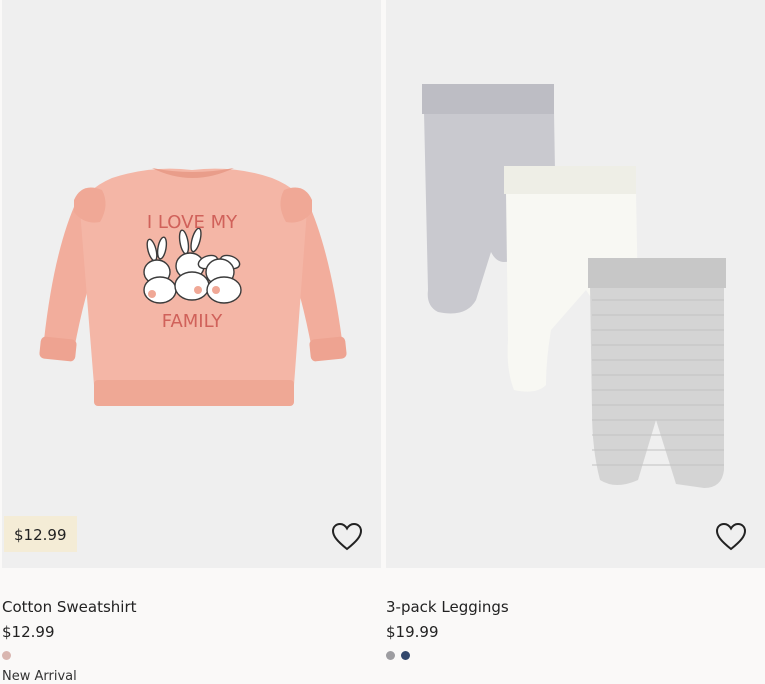 This screenshot has height=684, width=765. Describe the element at coordinates (575, 607) in the screenshot. I see `product-name: 3-pack Leggings` at that location.